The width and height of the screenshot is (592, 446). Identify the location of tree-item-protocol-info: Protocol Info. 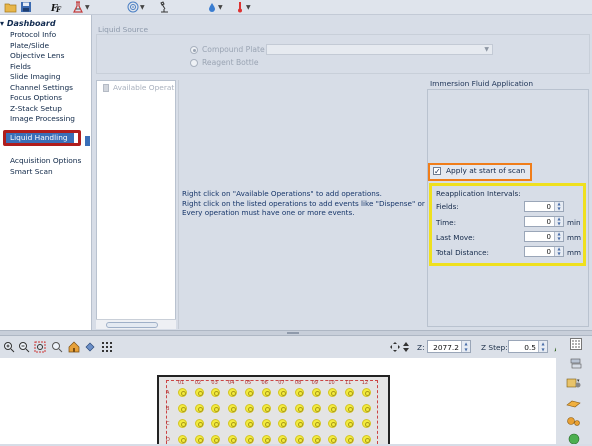
(33, 34).